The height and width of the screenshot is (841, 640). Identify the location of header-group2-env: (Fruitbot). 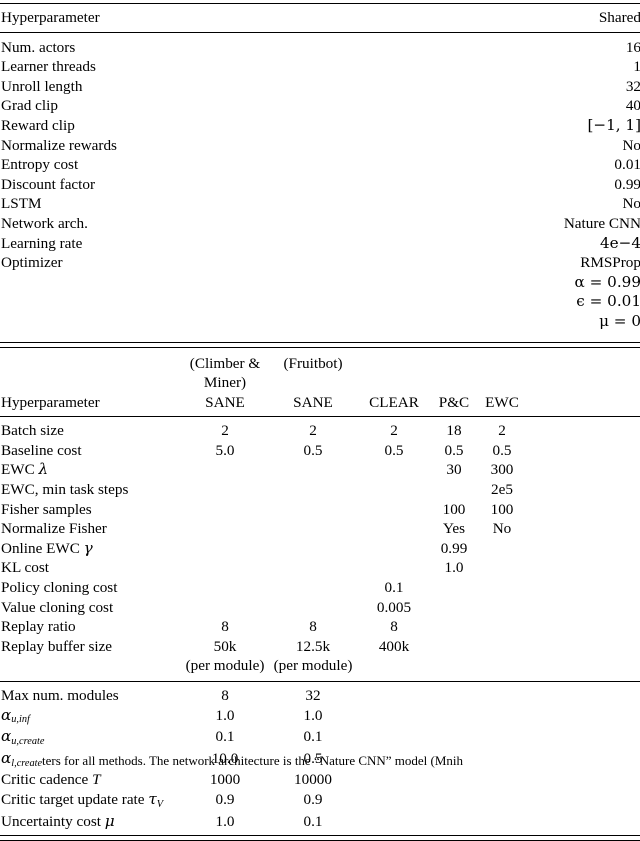
(313, 363).